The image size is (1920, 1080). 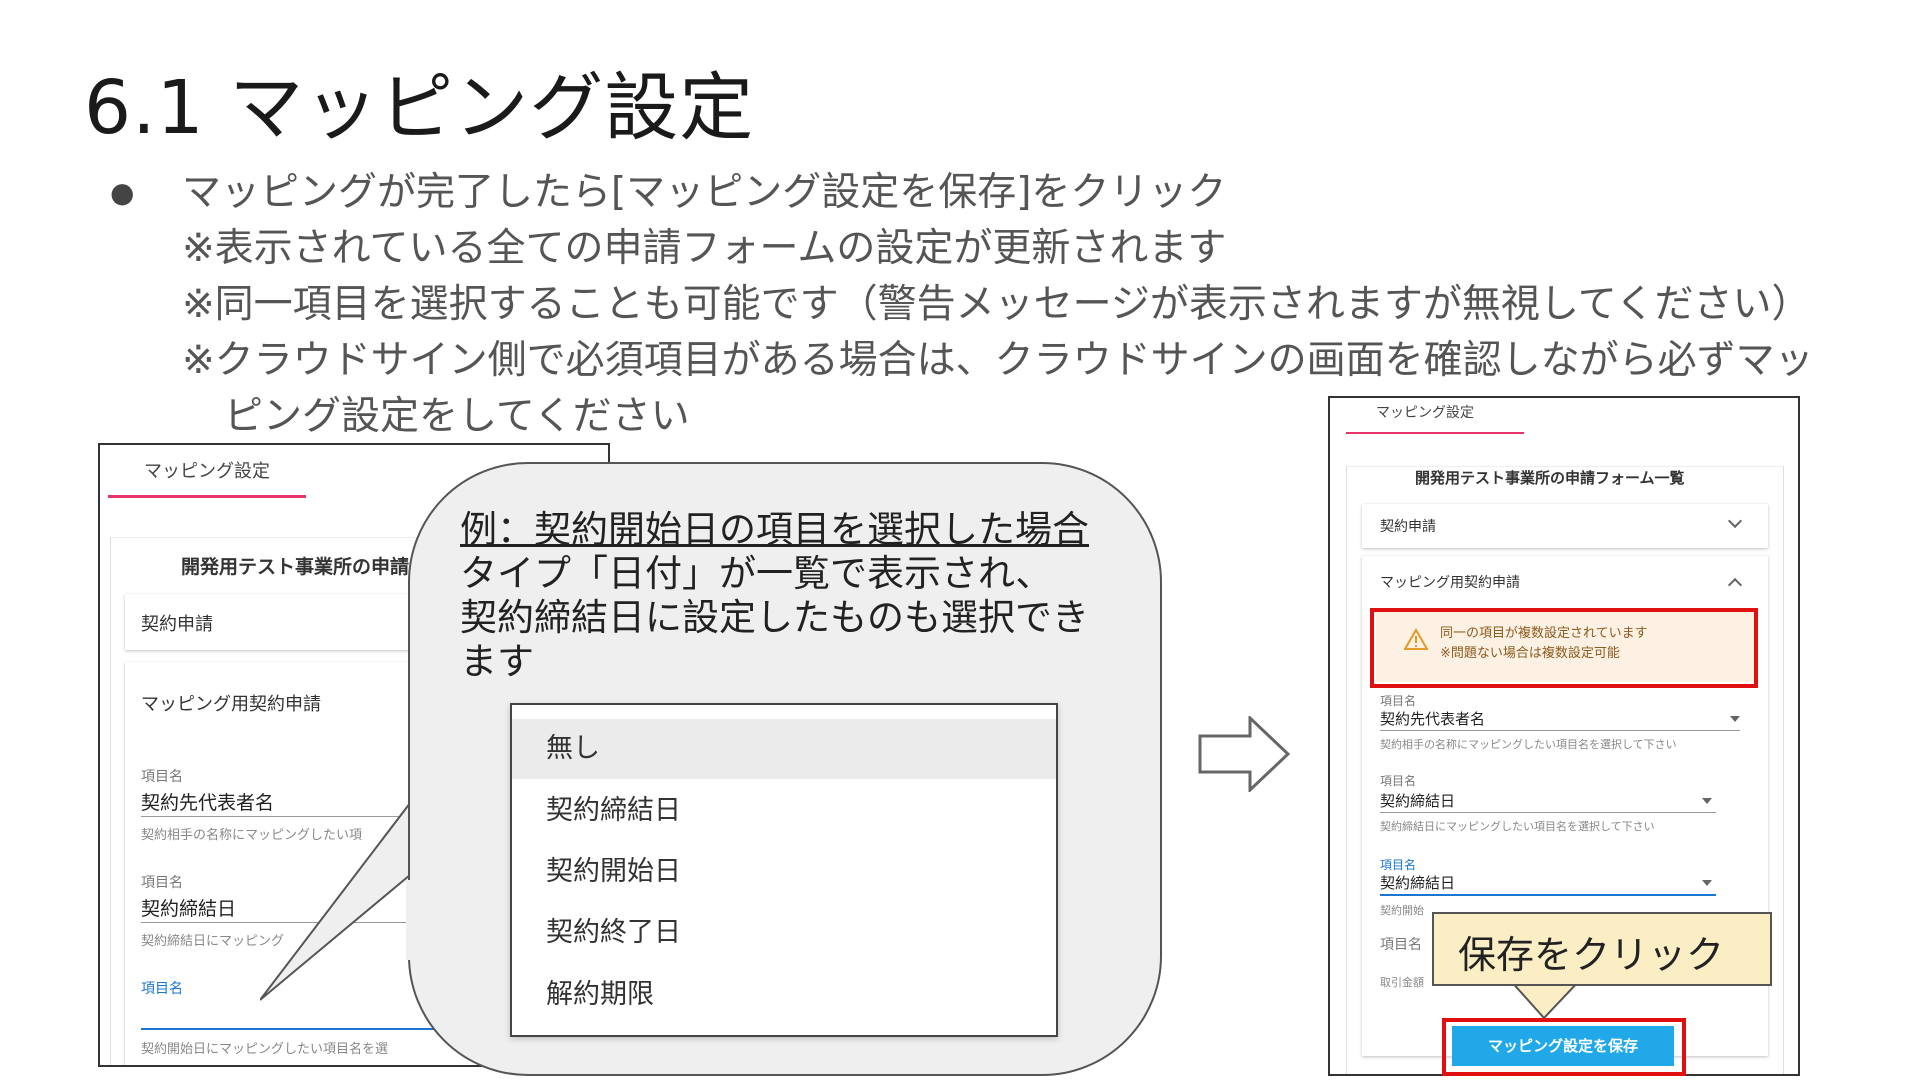 I want to click on save-callout: 保存をクリック, so click(x=1602, y=949).